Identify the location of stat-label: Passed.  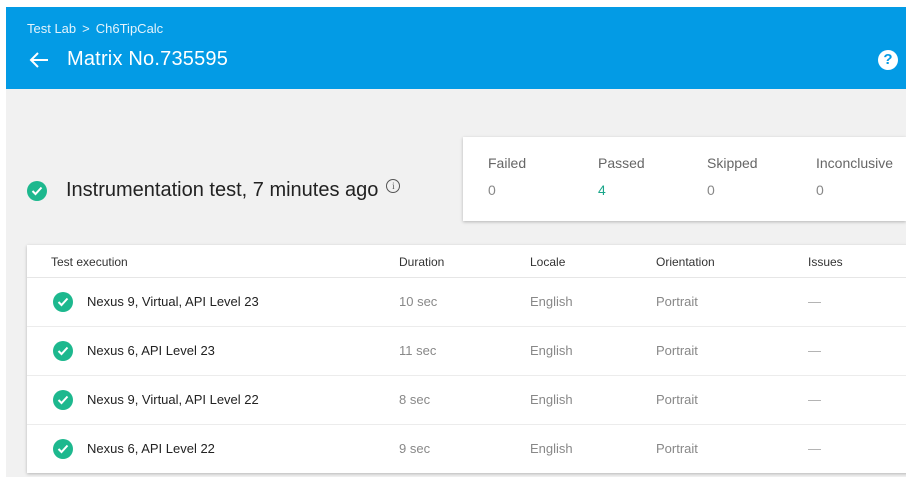
(621, 163).